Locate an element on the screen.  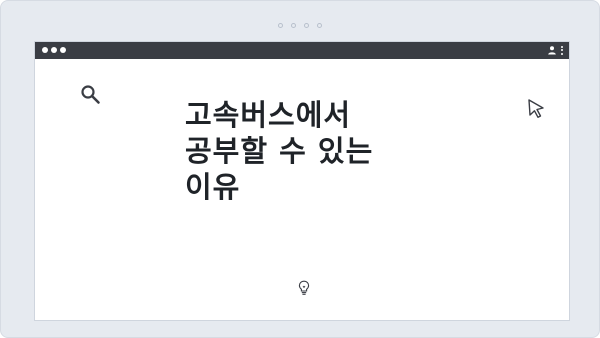
title-line: 공부할 수 있는 is located at coordinates (279, 151).